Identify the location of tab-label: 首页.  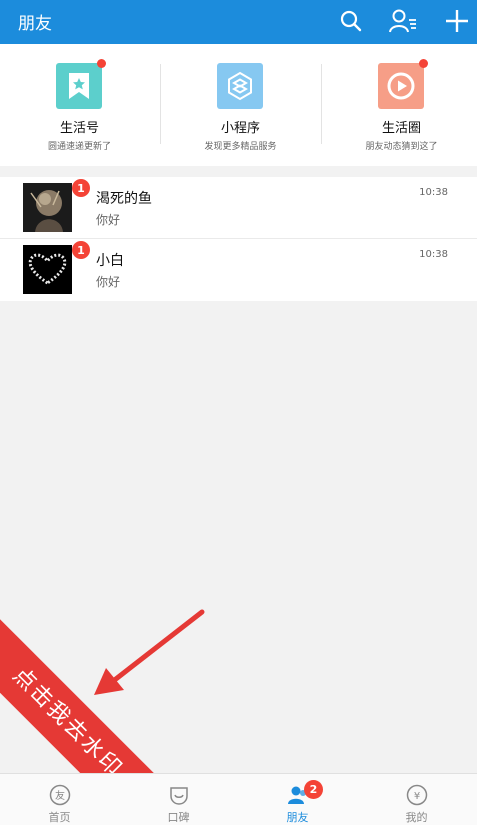
(59, 817).